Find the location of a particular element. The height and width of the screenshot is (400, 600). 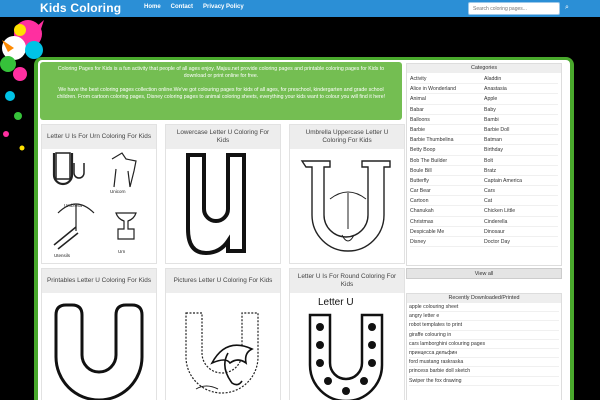

card-title: Letter U Is For Round Coloring For Kids is located at coordinates (347, 281).